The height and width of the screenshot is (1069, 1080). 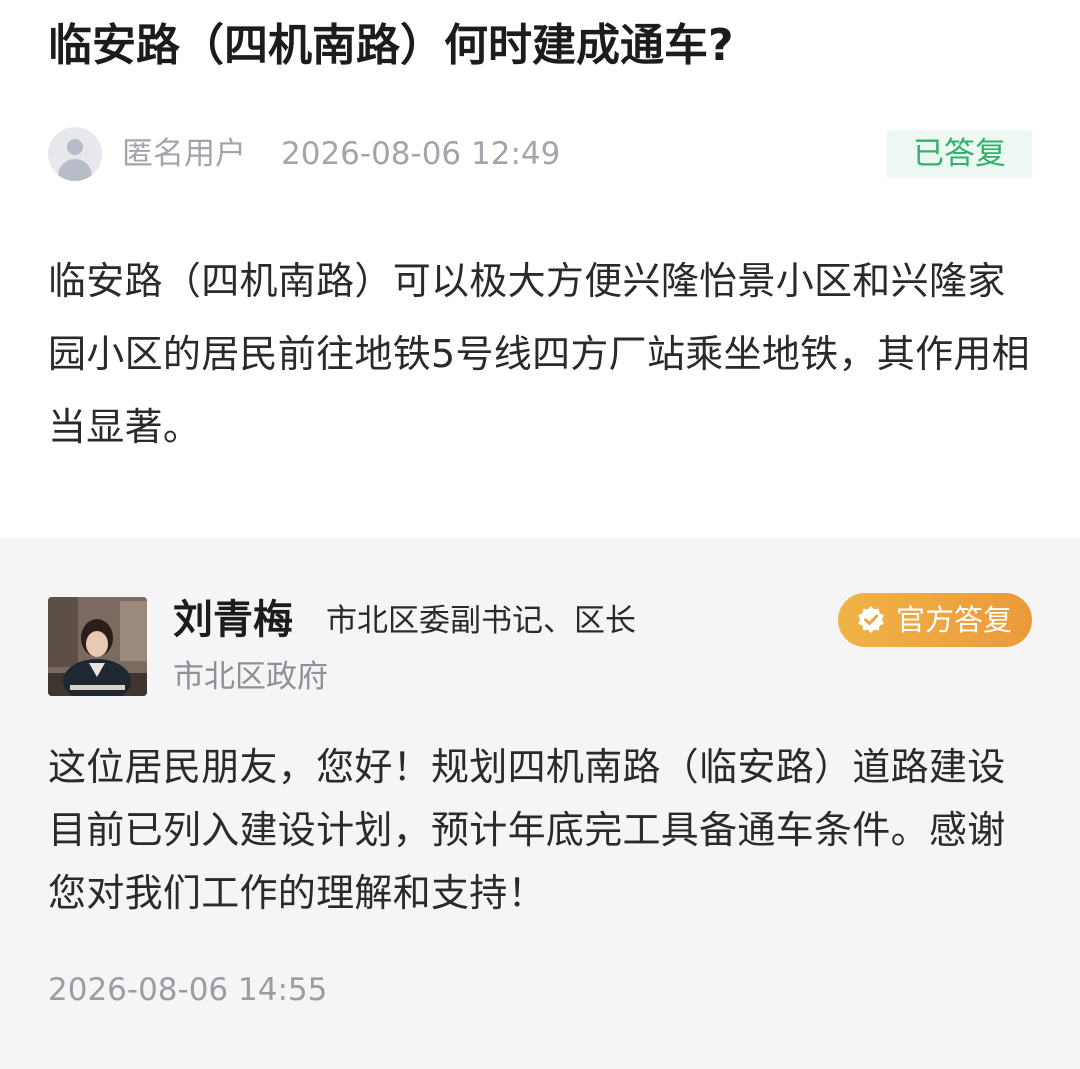 What do you see at coordinates (481, 621) in the screenshot?
I see `official-title: 市北区委副书记、区长` at bounding box center [481, 621].